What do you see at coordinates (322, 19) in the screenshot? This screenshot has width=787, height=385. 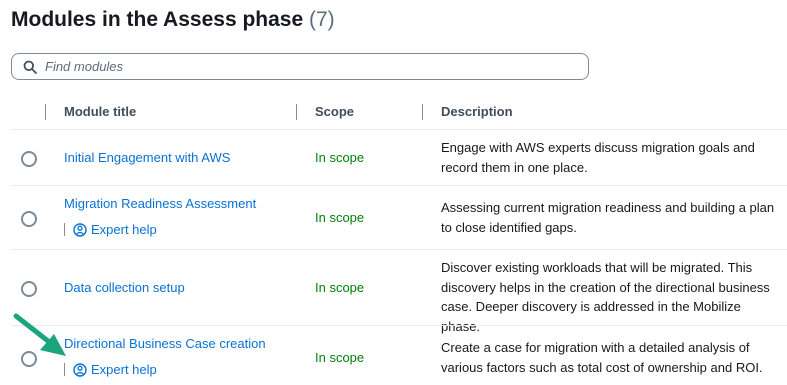 I see `module-count: (7)` at bounding box center [322, 19].